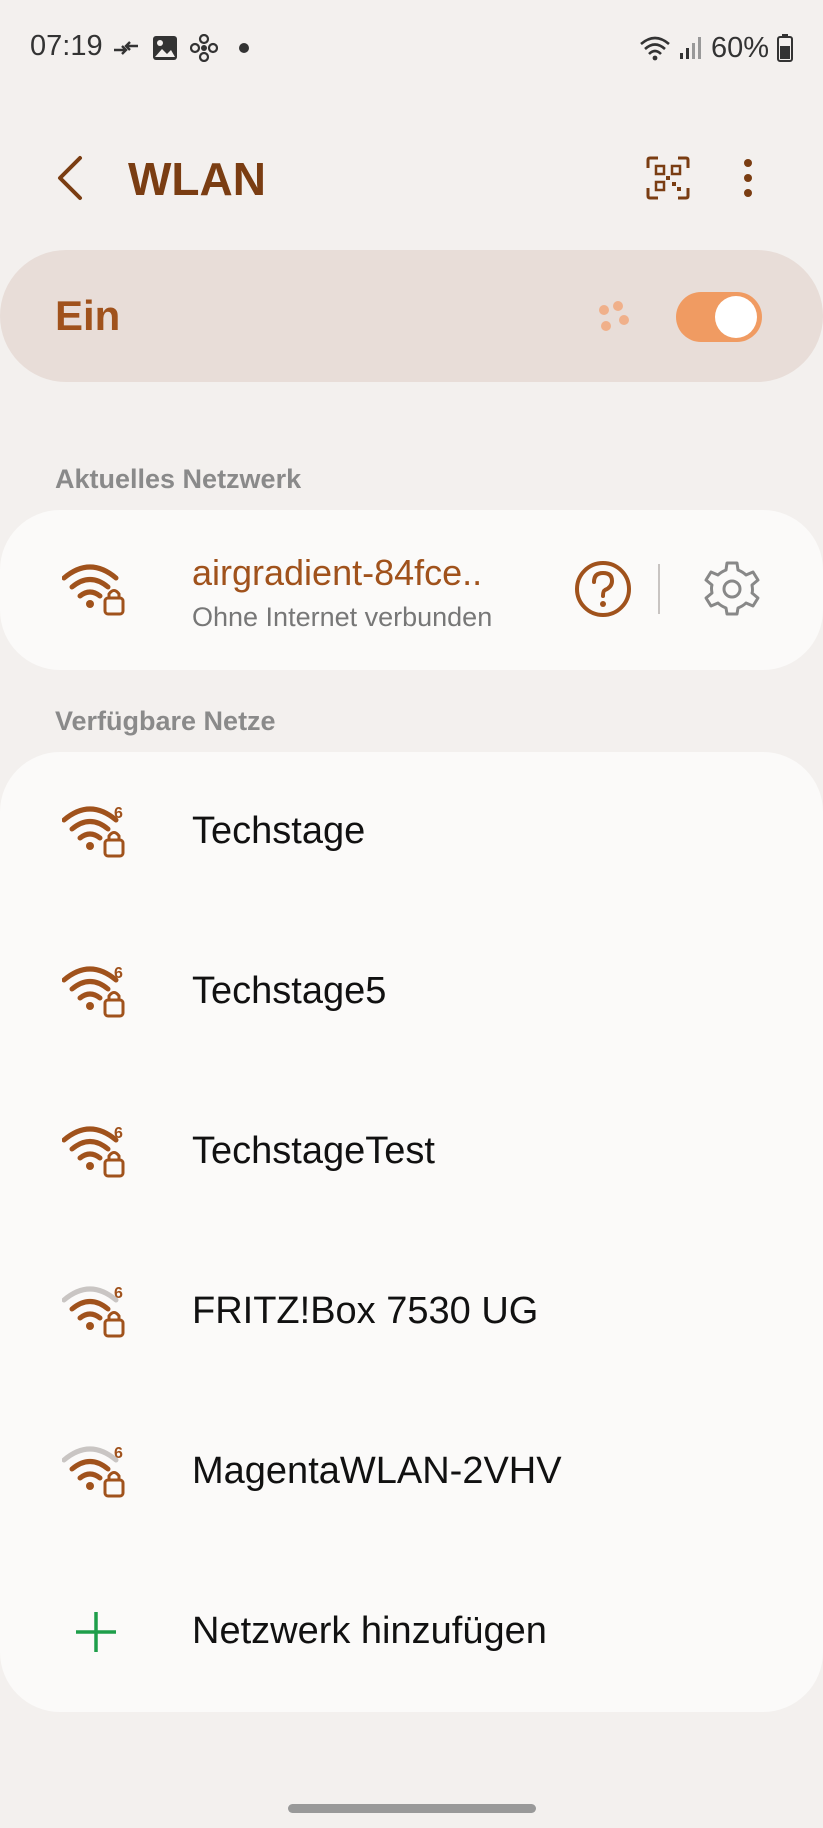  Describe the element at coordinates (204, 48) in the screenshot. I see `fan-icon` at that location.